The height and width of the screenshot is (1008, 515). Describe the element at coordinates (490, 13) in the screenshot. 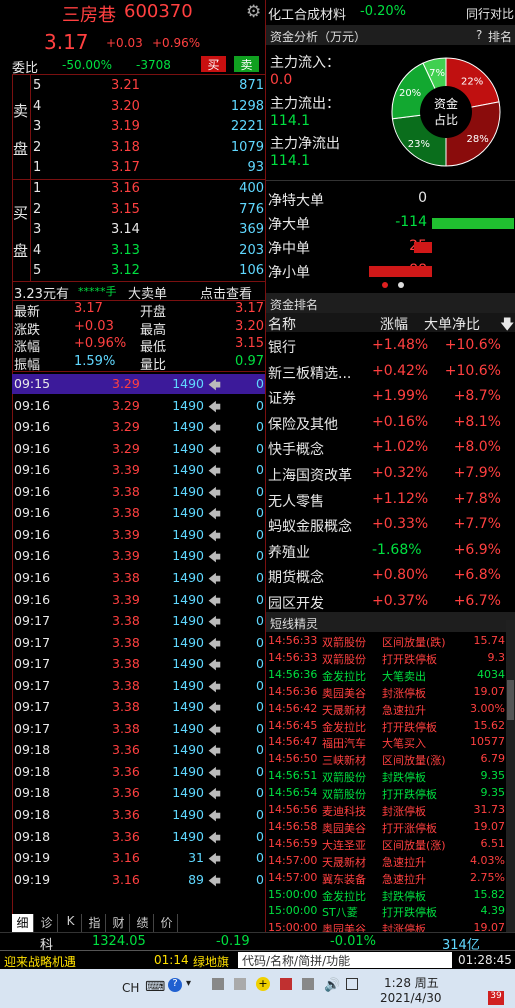

I see `peer-compare-link: 同行对比` at that location.